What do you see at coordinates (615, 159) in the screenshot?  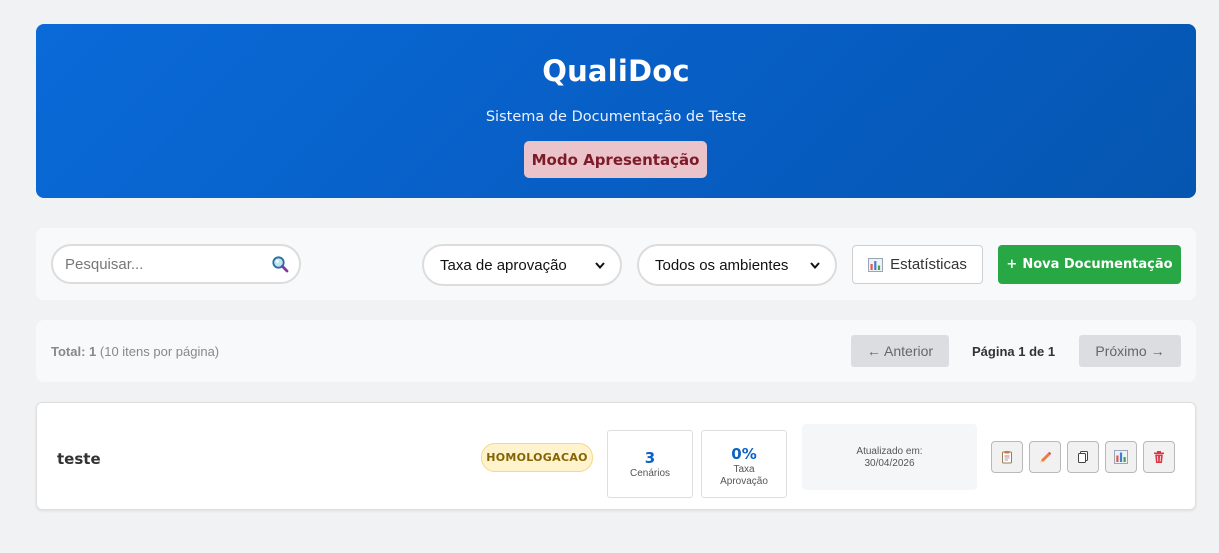 I see `presentation-mode-button: Modo Apresentação` at bounding box center [615, 159].